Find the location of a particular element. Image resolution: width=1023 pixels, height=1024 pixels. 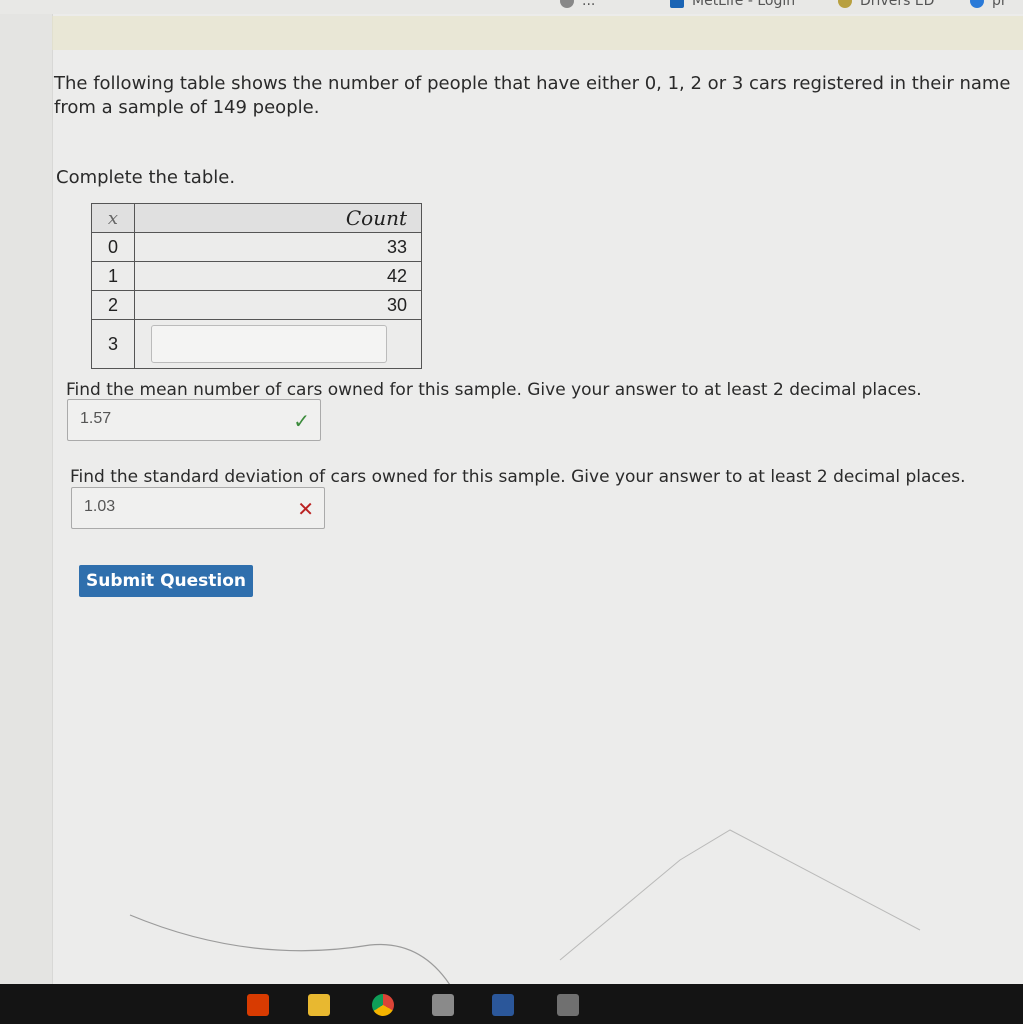

table-row: 3 is located at coordinates (256, 344).